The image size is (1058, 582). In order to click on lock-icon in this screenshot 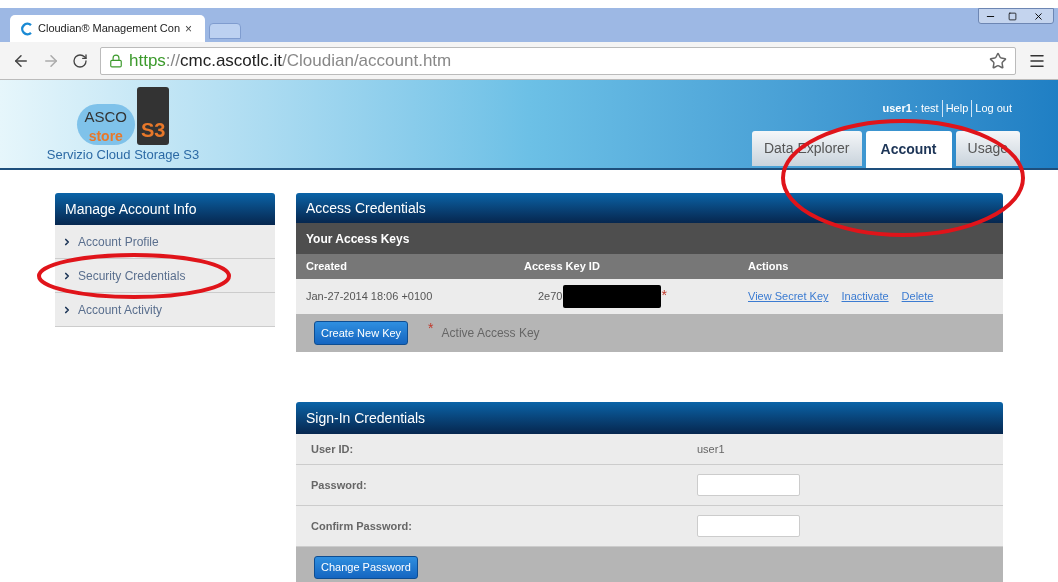, I will do `click(116, 60)`.